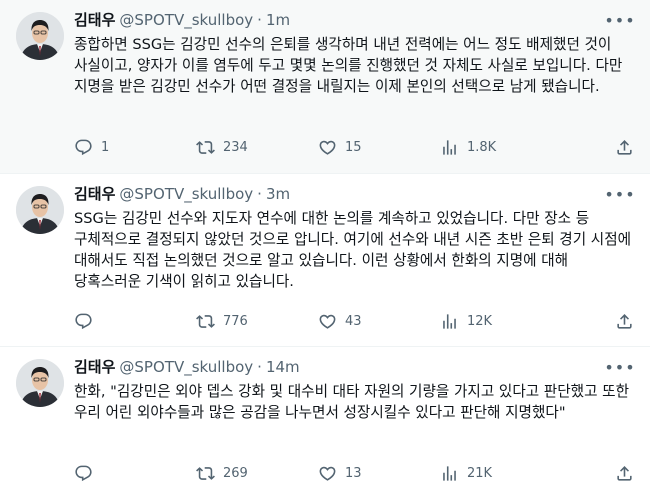 The height and width of the screenshot is (498, 650). Describe the element at coordinates (235, 473) in the screenshot. I see `retweet-count: 269` at that location.